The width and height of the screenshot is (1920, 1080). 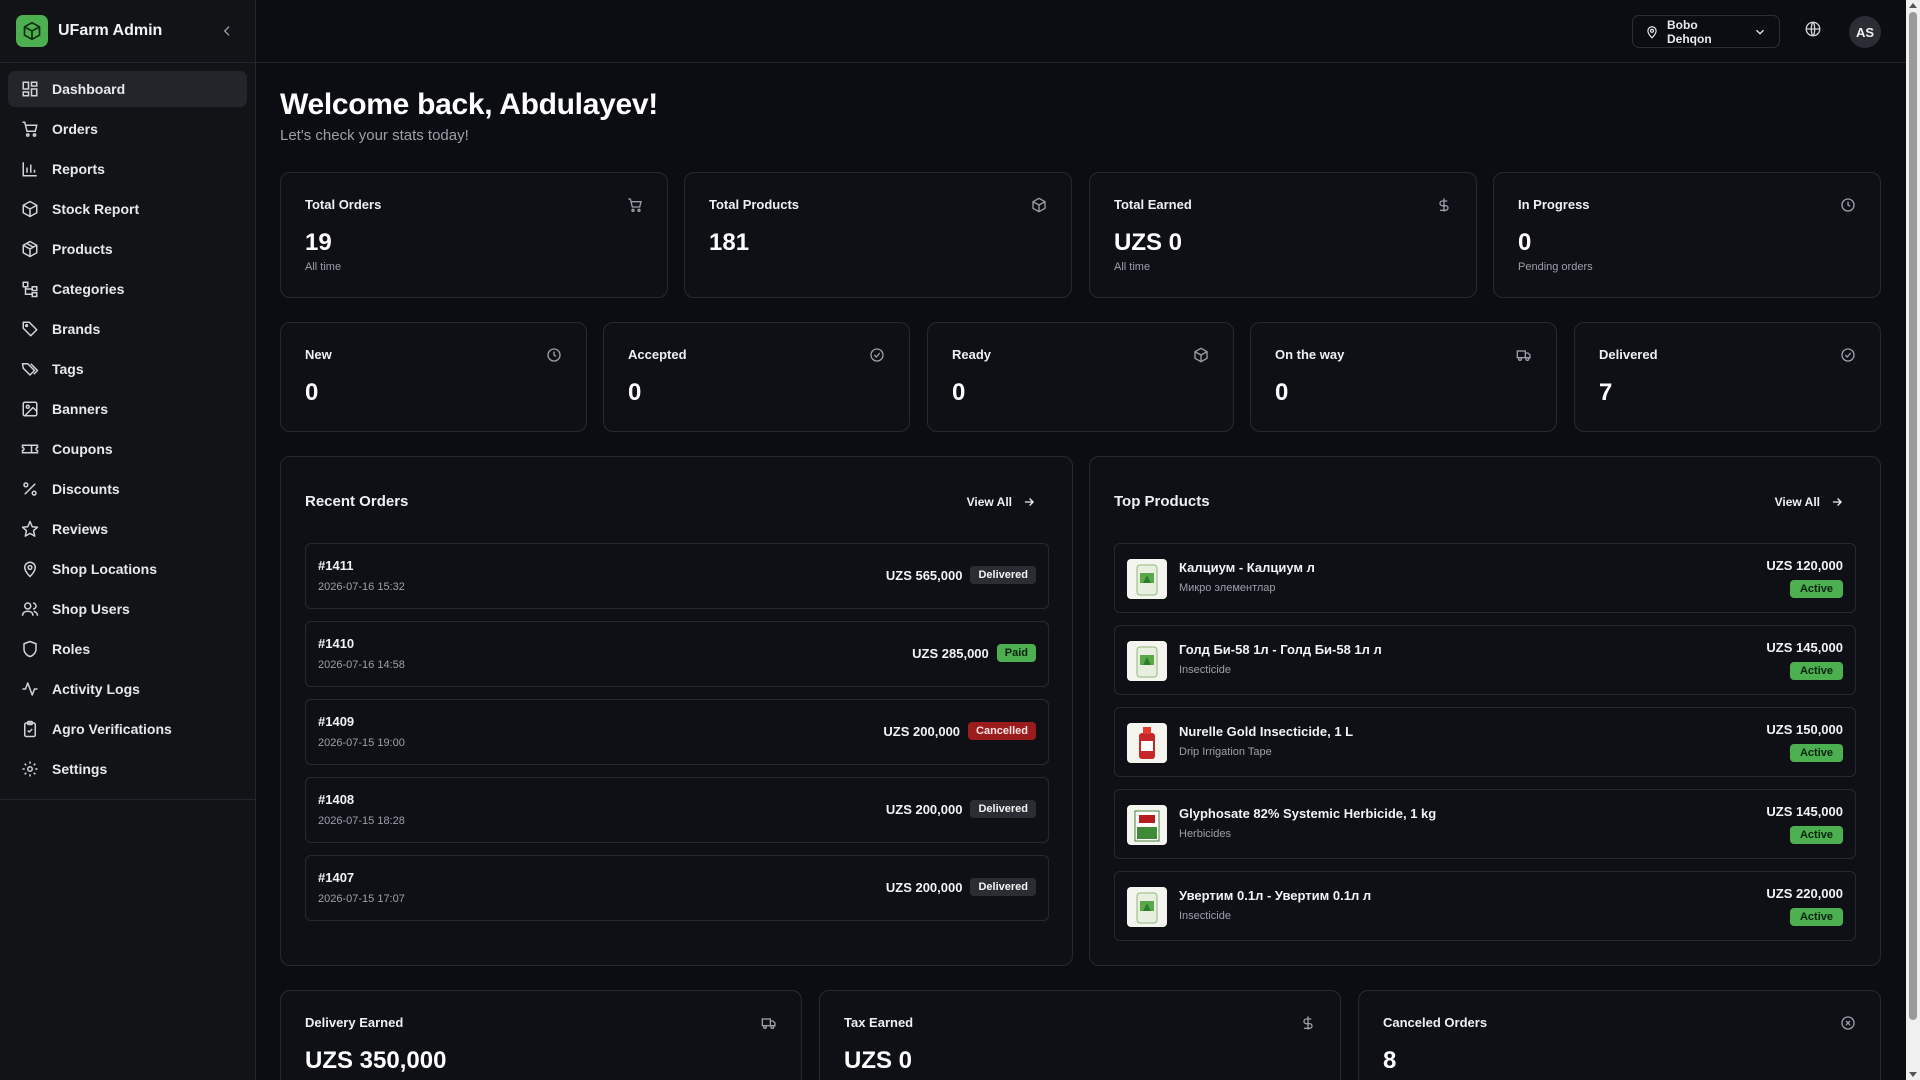 What do you see at coordinates (127, 31) in the screenshot?
I see `brand-header: UFarm Admin` at bounding box center [127, 31].